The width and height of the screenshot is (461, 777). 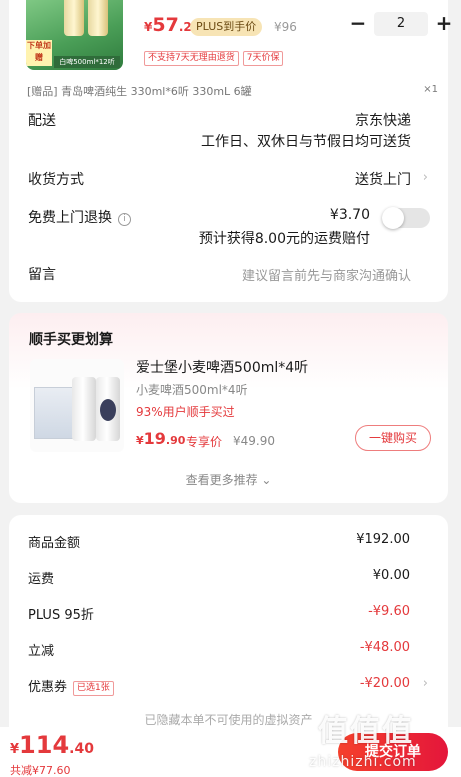 What do you see at coordinates (185, 412) in the screenshot?
I see `upsell-buy-rate: 93%用户顺手买过` at bounding box center [185, 412].